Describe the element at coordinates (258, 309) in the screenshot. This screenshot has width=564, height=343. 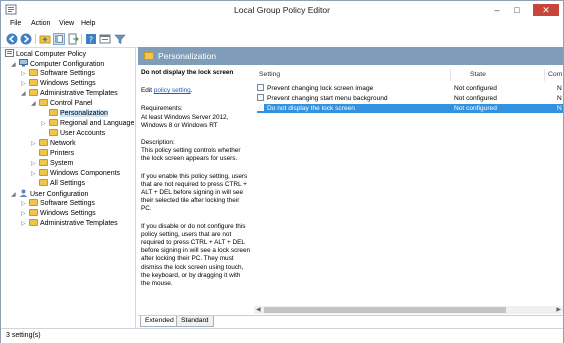
I see `scroll-left-icon: ◀` at that location.